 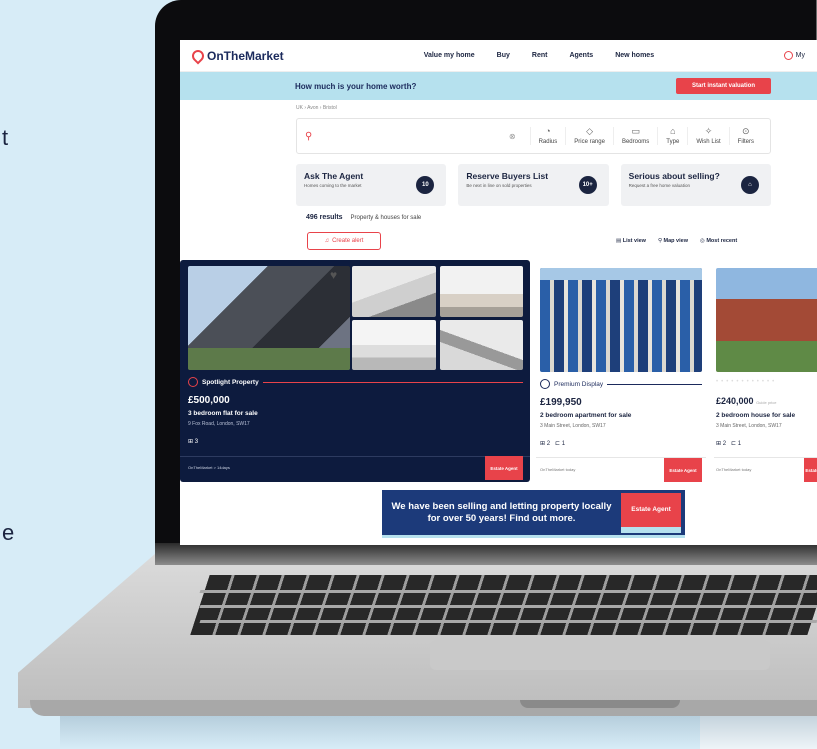 What do you see at coordinates (788, 55) in the screenshot?
I see `user-icon` at bounding box center [788, 55].